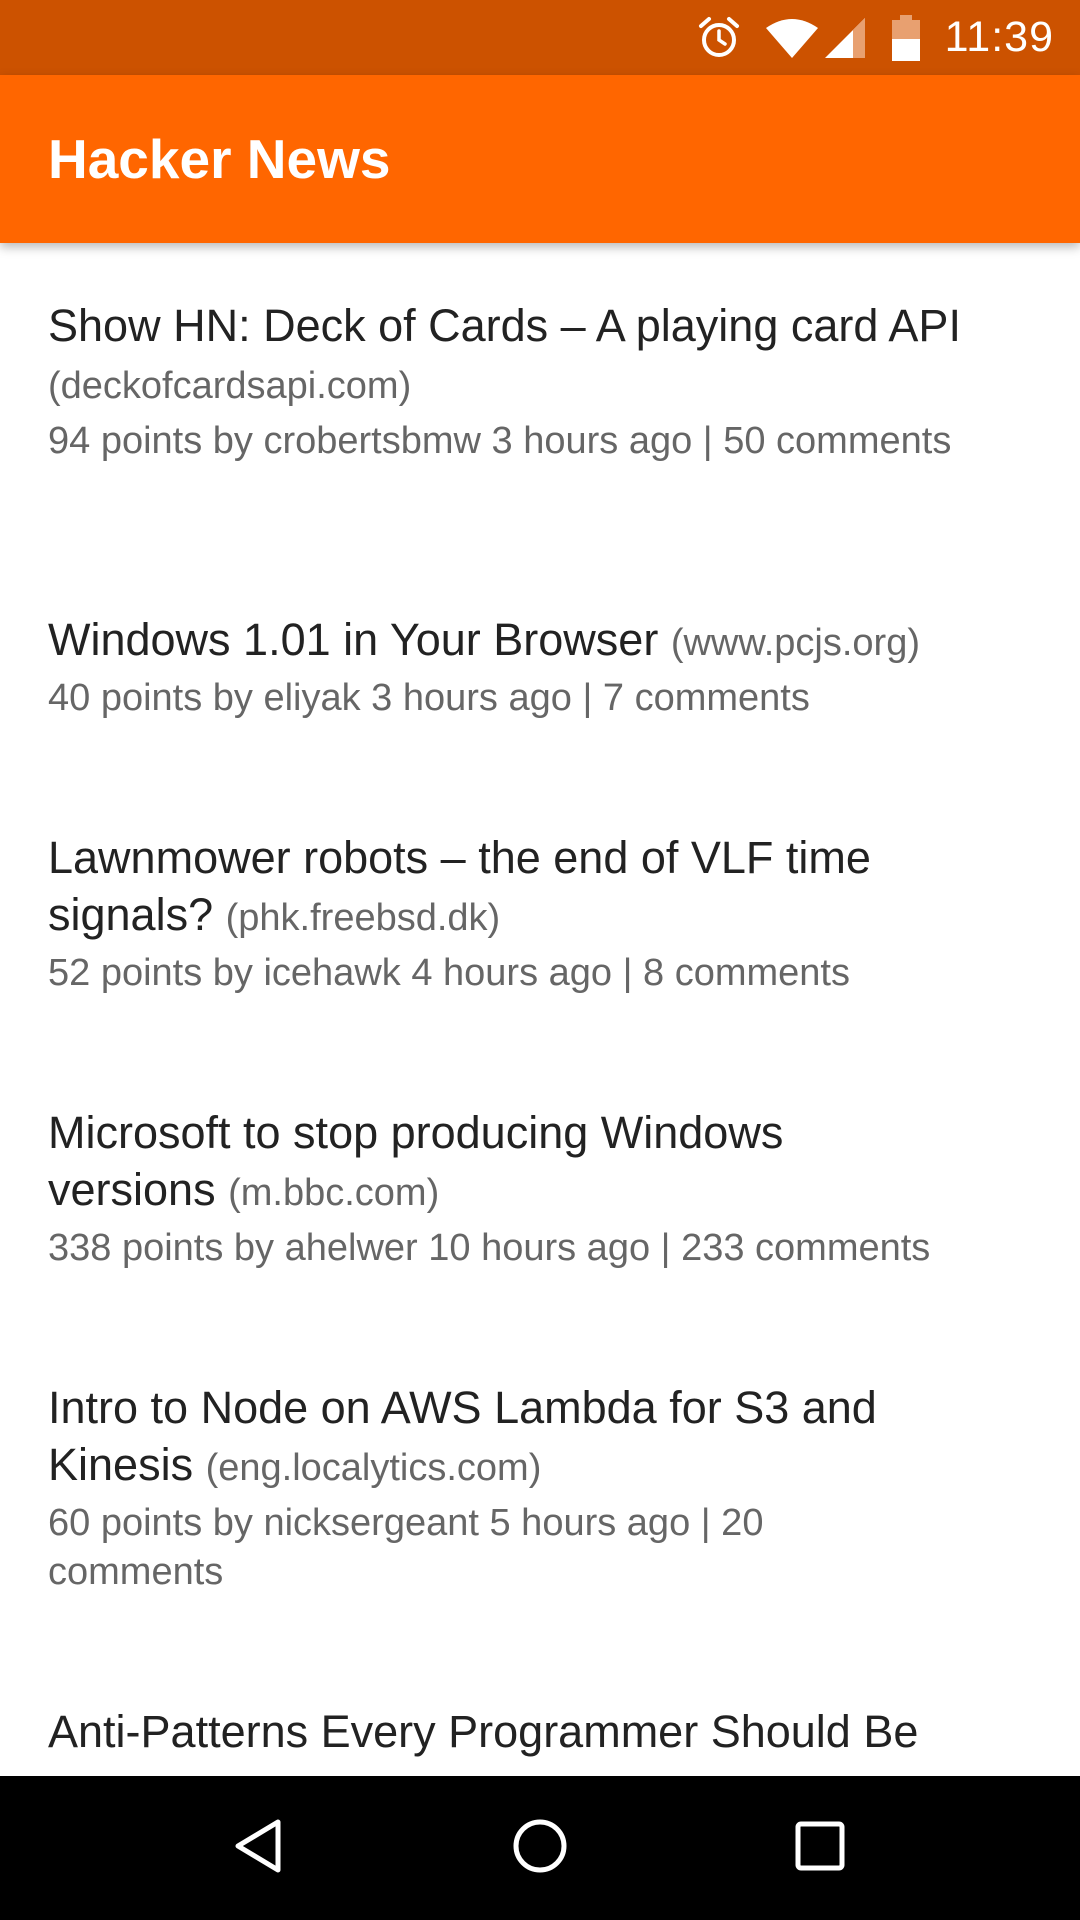  I want to click on status-time: 11:39, so click(999, 37).